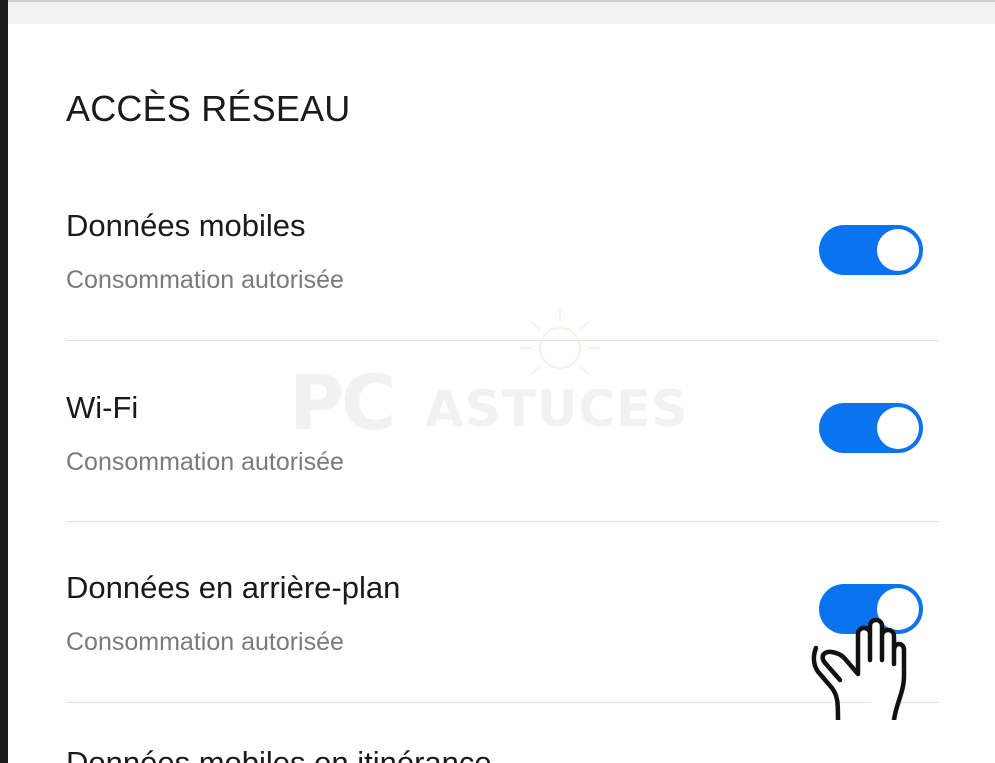 The image size is (995, 763). I want to click on section-title: ACCÈS RÉSEAU, so click(208, 108).